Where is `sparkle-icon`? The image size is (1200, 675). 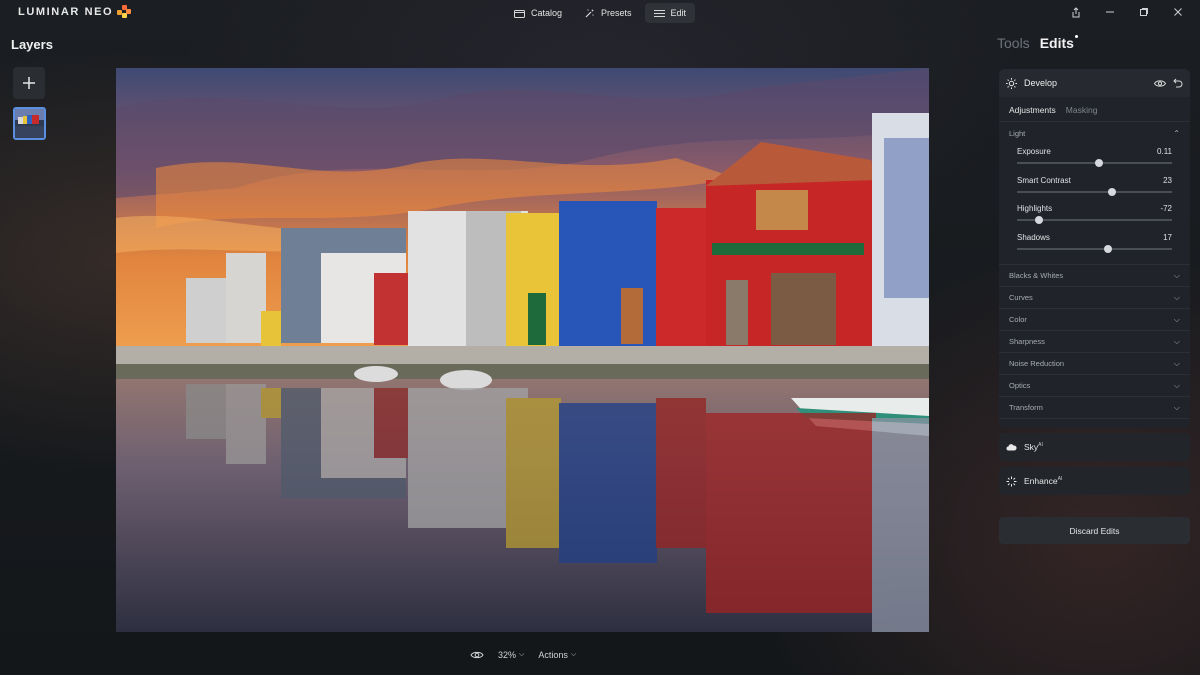 sparkle-icon is located at coordinates (1011, 481).